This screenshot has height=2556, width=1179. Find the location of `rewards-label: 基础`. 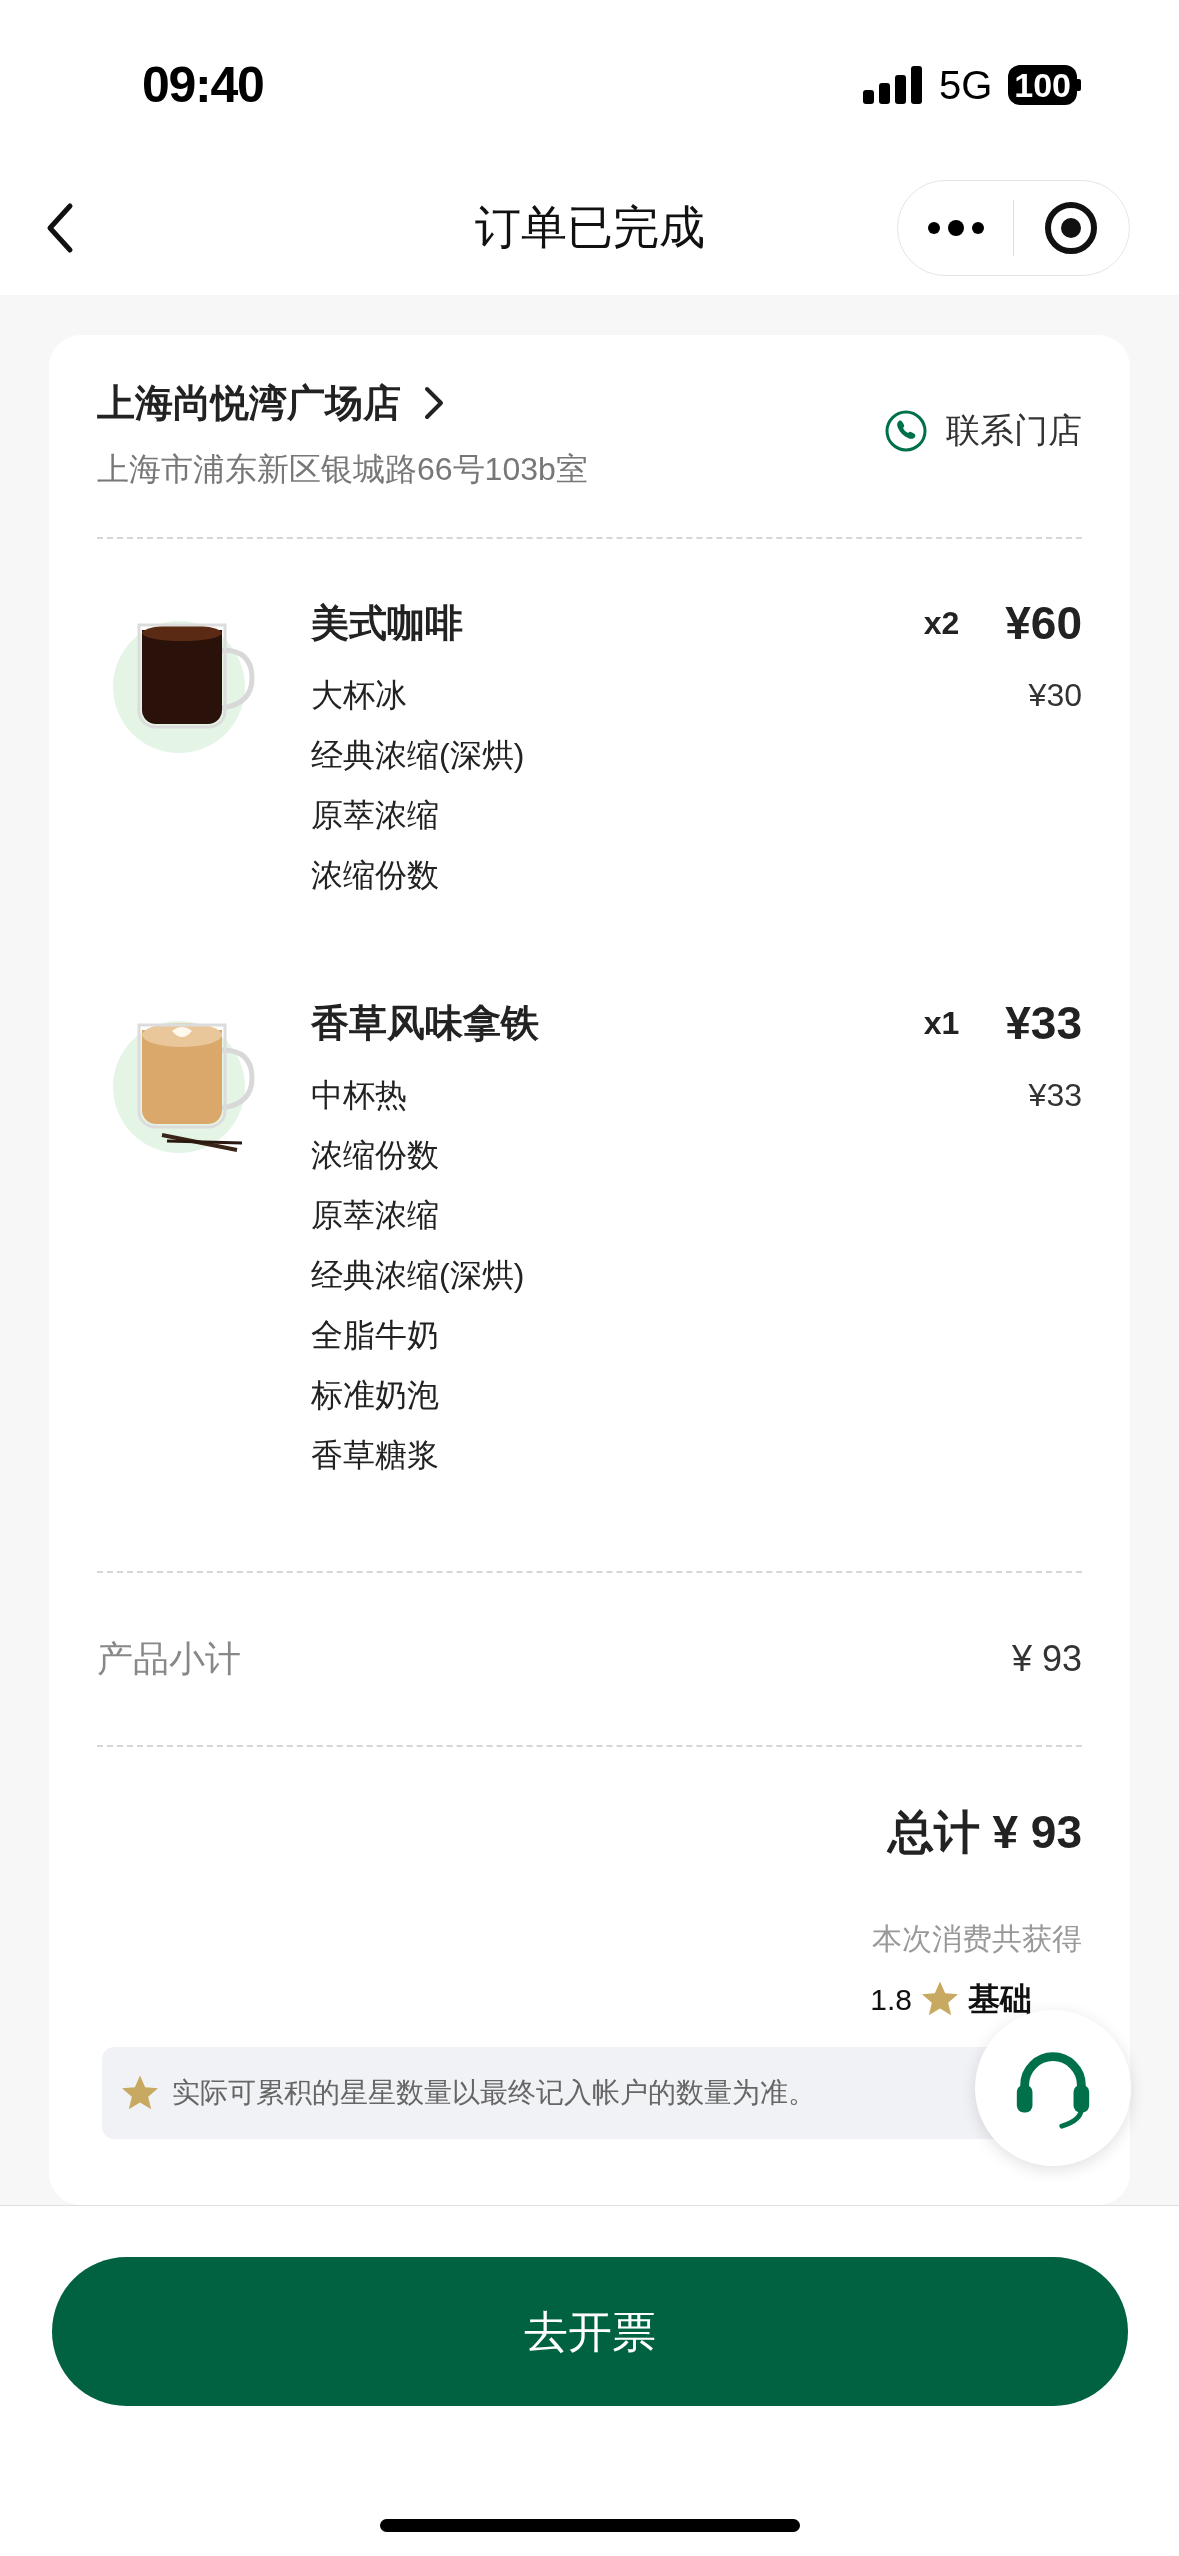

rewards-label: 基础 is located at coordinates (1000, 1999).